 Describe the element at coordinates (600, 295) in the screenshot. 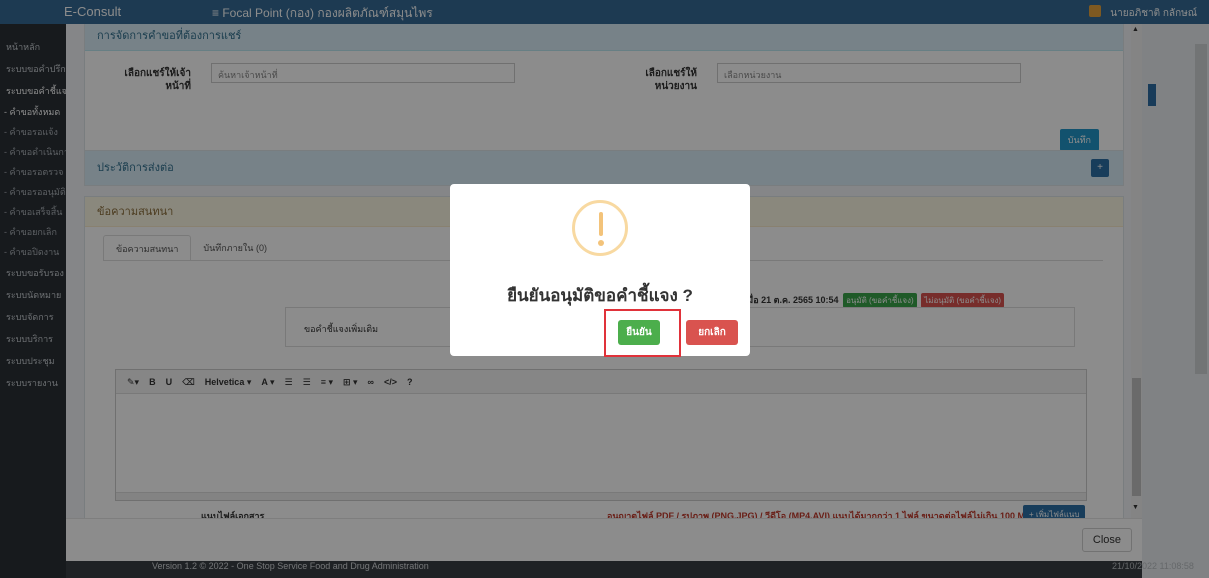

I see `confirm-dialog-title: ยืนยันอนุมัติขอคำชี้แจง ?` at that location.